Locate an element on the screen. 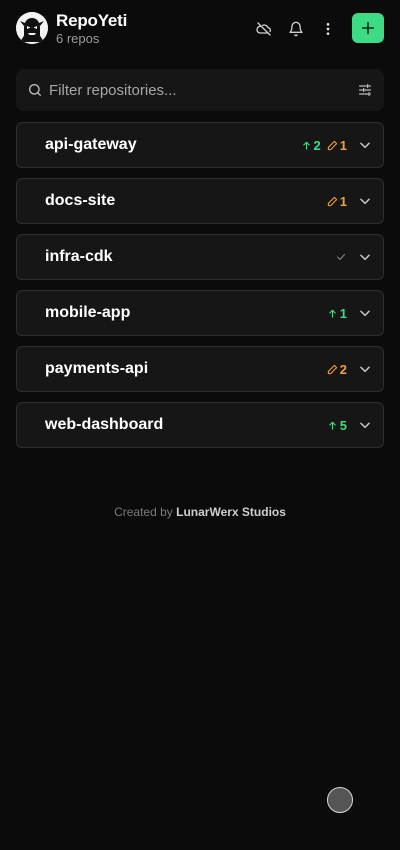 The width and height of the screenshot is (400, 850). bell-icon is located at coordinates (296, 29).